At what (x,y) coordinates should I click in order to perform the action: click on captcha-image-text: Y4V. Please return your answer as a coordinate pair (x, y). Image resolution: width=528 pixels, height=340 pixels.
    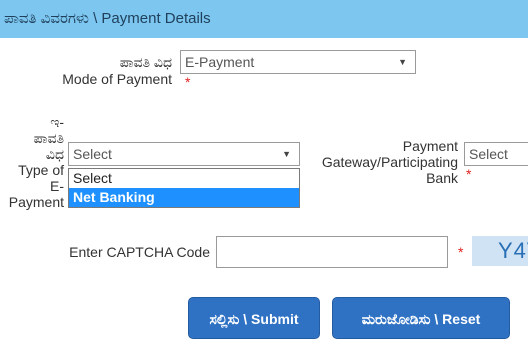
    Looking at the image, I should click on (513, 250).